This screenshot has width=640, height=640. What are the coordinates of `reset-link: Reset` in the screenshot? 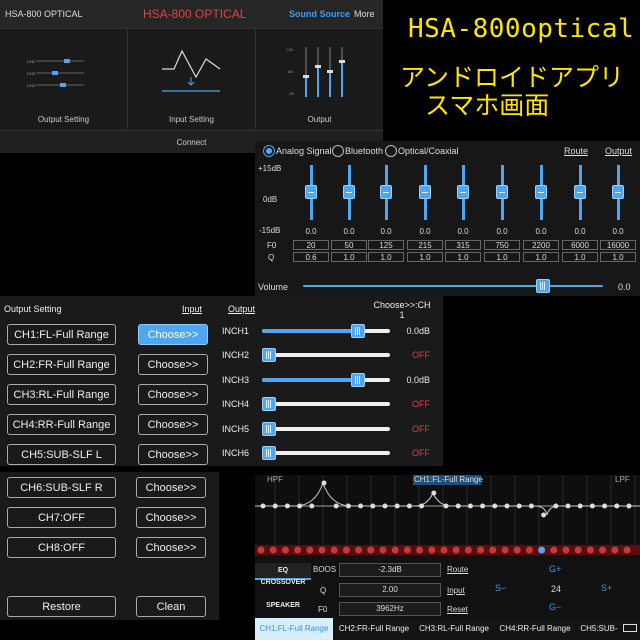 It's located at (457, 609).